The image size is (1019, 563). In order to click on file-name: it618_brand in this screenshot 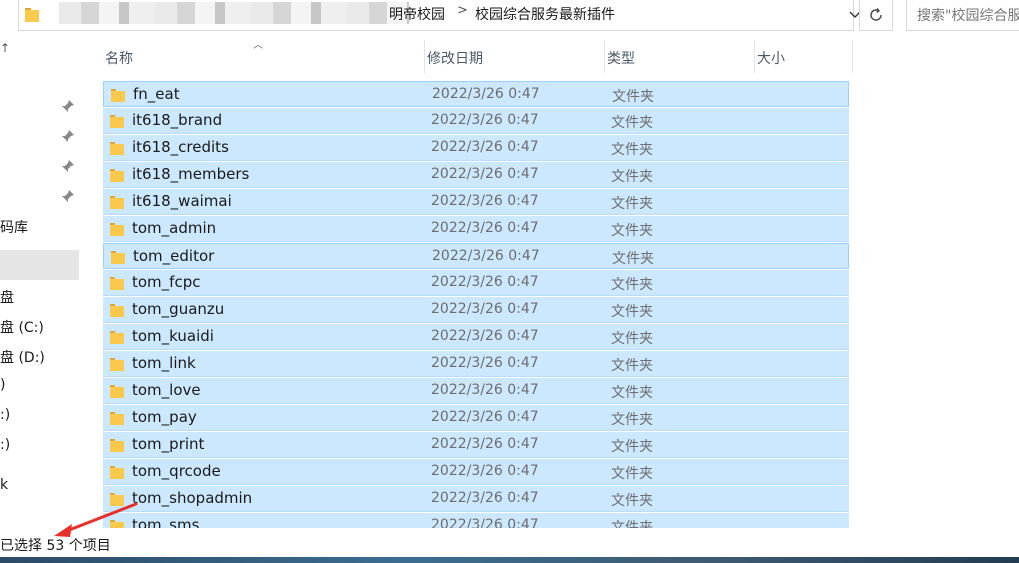, I will do `click(177, 120)`.